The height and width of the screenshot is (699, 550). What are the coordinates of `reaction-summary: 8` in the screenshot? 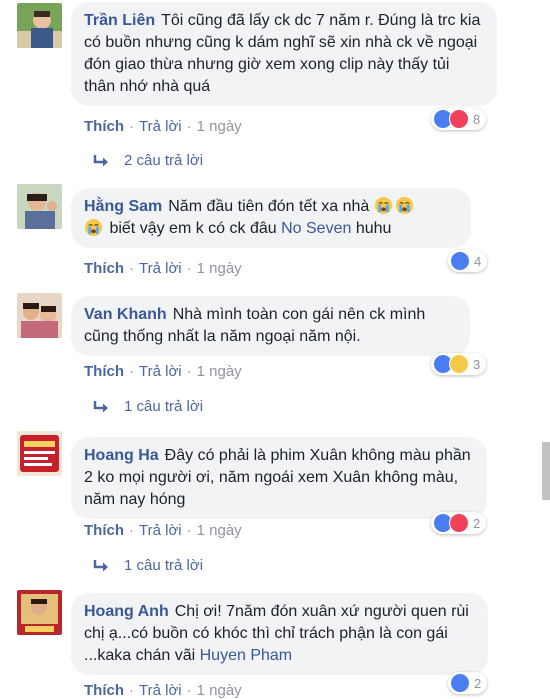 It's located at (459, 119).